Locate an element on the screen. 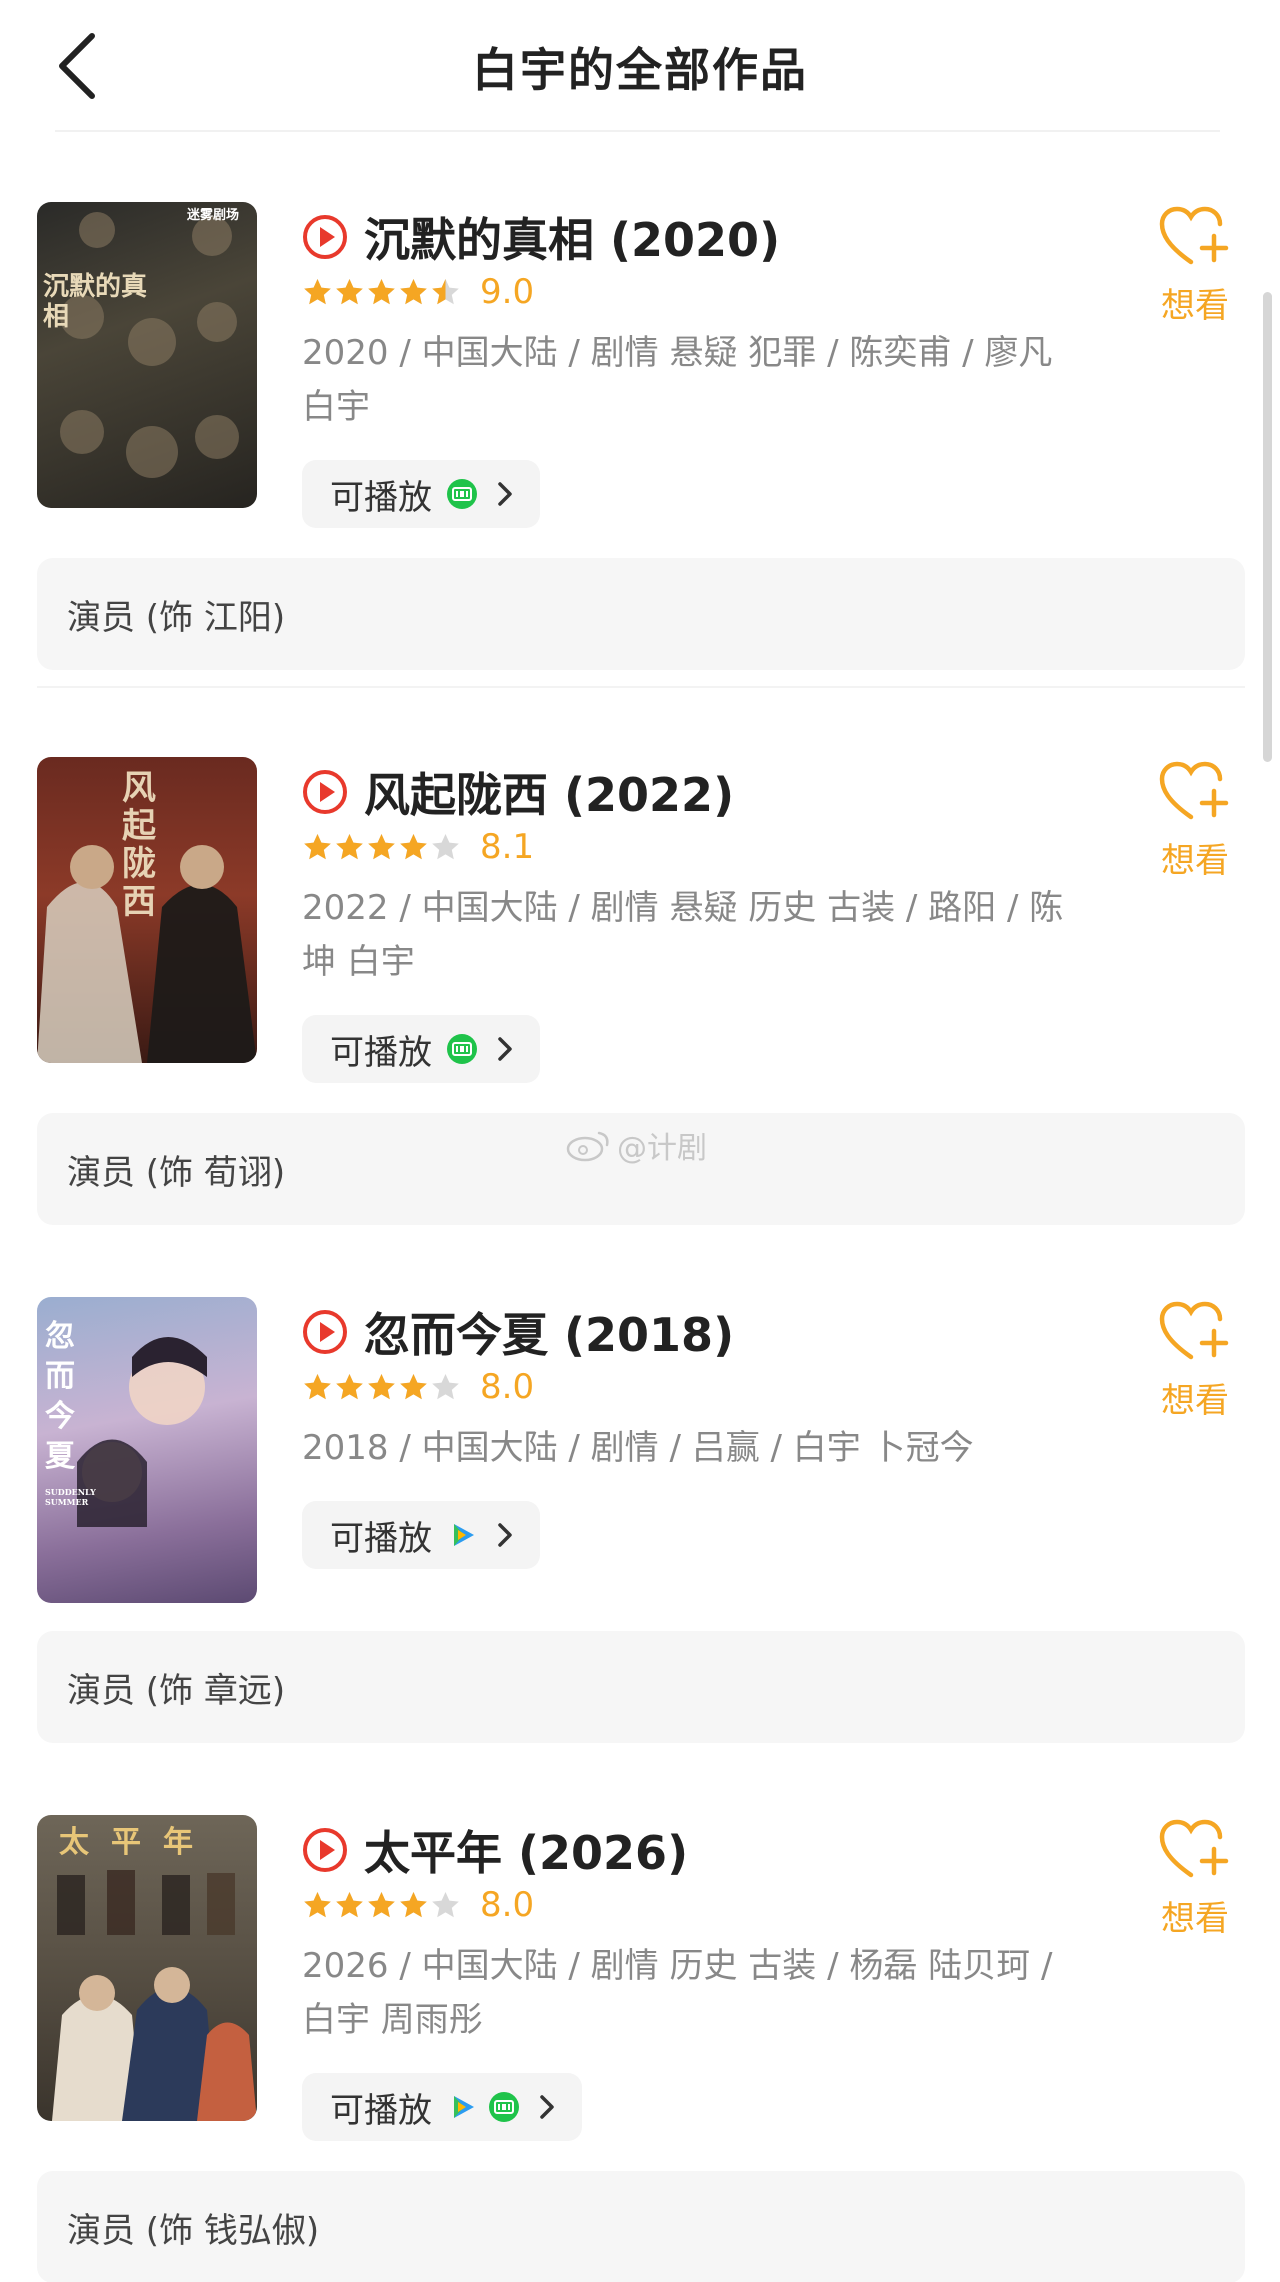 The height and width of the screenshot is (2282, 1280). title-row: 太平年 (2026) is located at coordinates (495, 1850).